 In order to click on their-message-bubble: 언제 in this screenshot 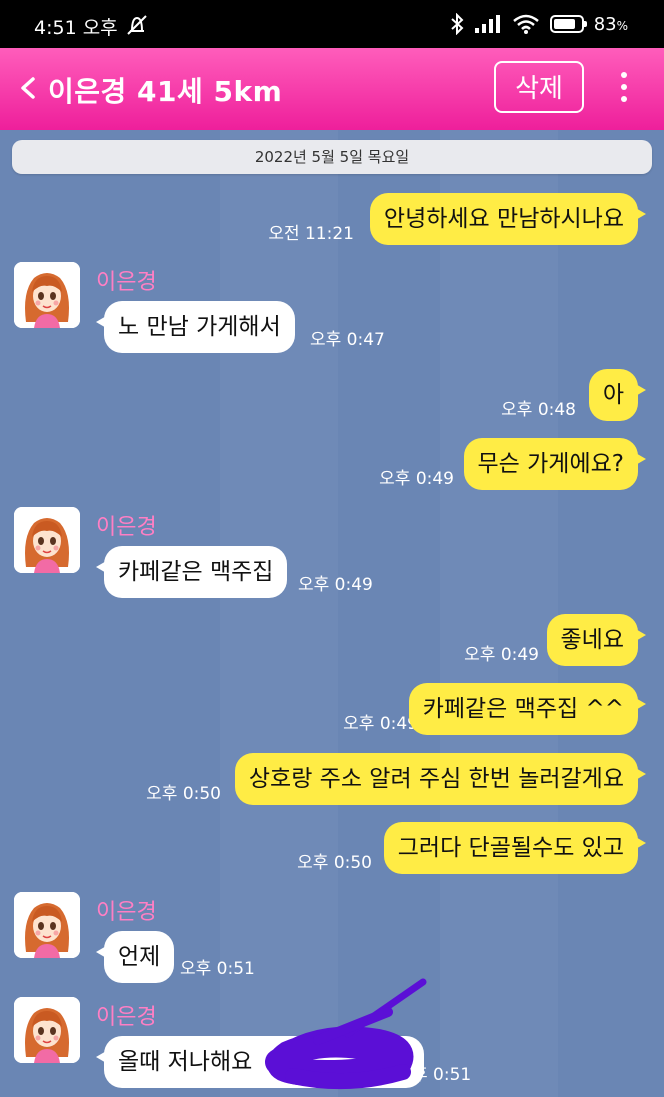, I will do `click(135, 957)`.